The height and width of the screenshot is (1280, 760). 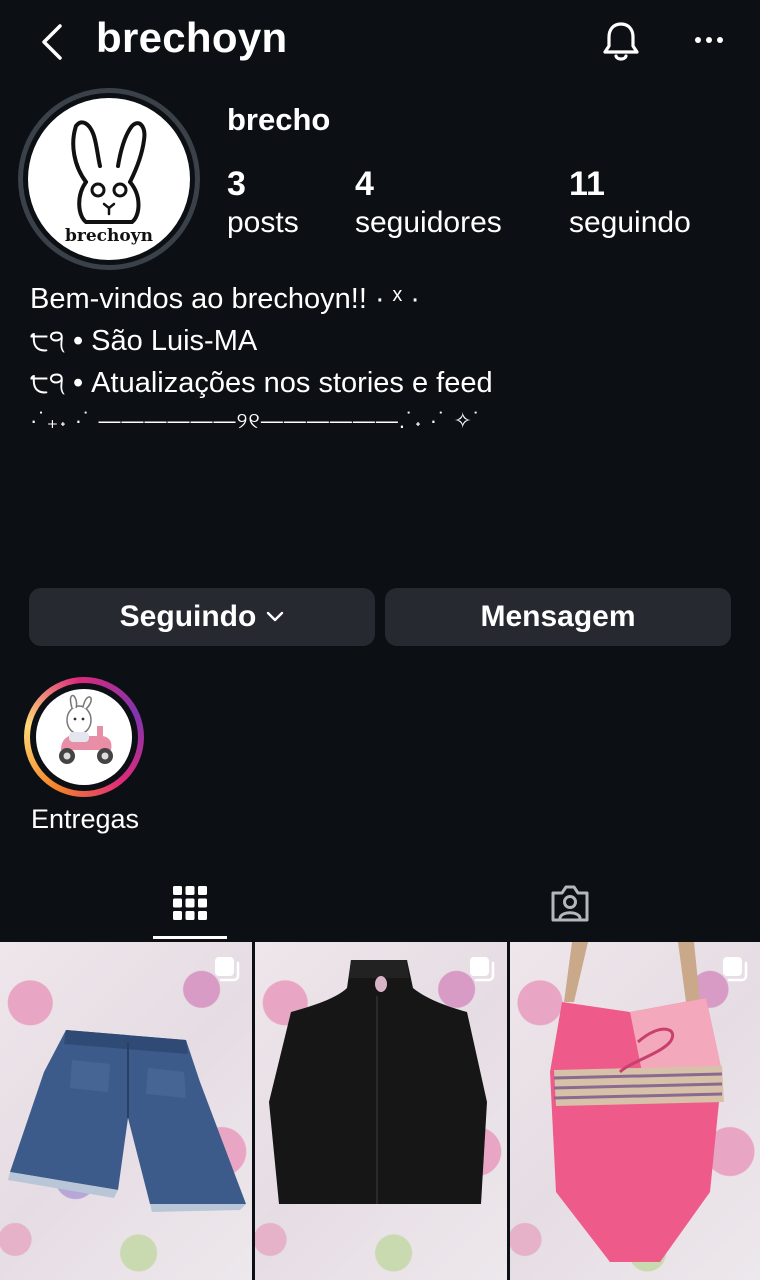 I want to click on highlight-gap, so click(x=84, y=737).